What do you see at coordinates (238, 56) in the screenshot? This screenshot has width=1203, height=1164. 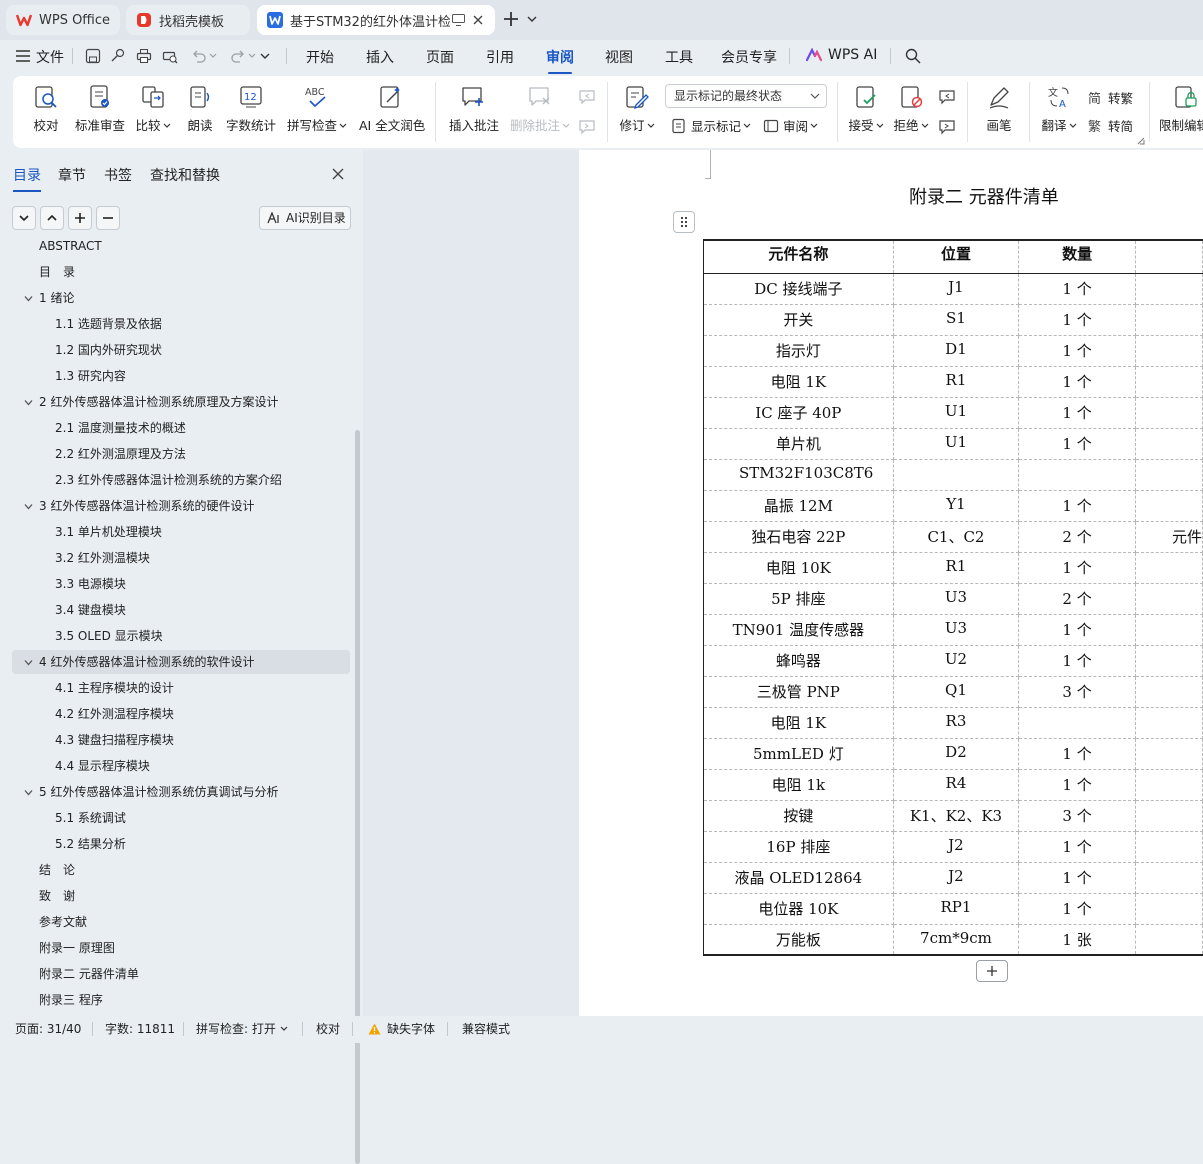 I see `redo-icon` at bounding box center [238, 56].